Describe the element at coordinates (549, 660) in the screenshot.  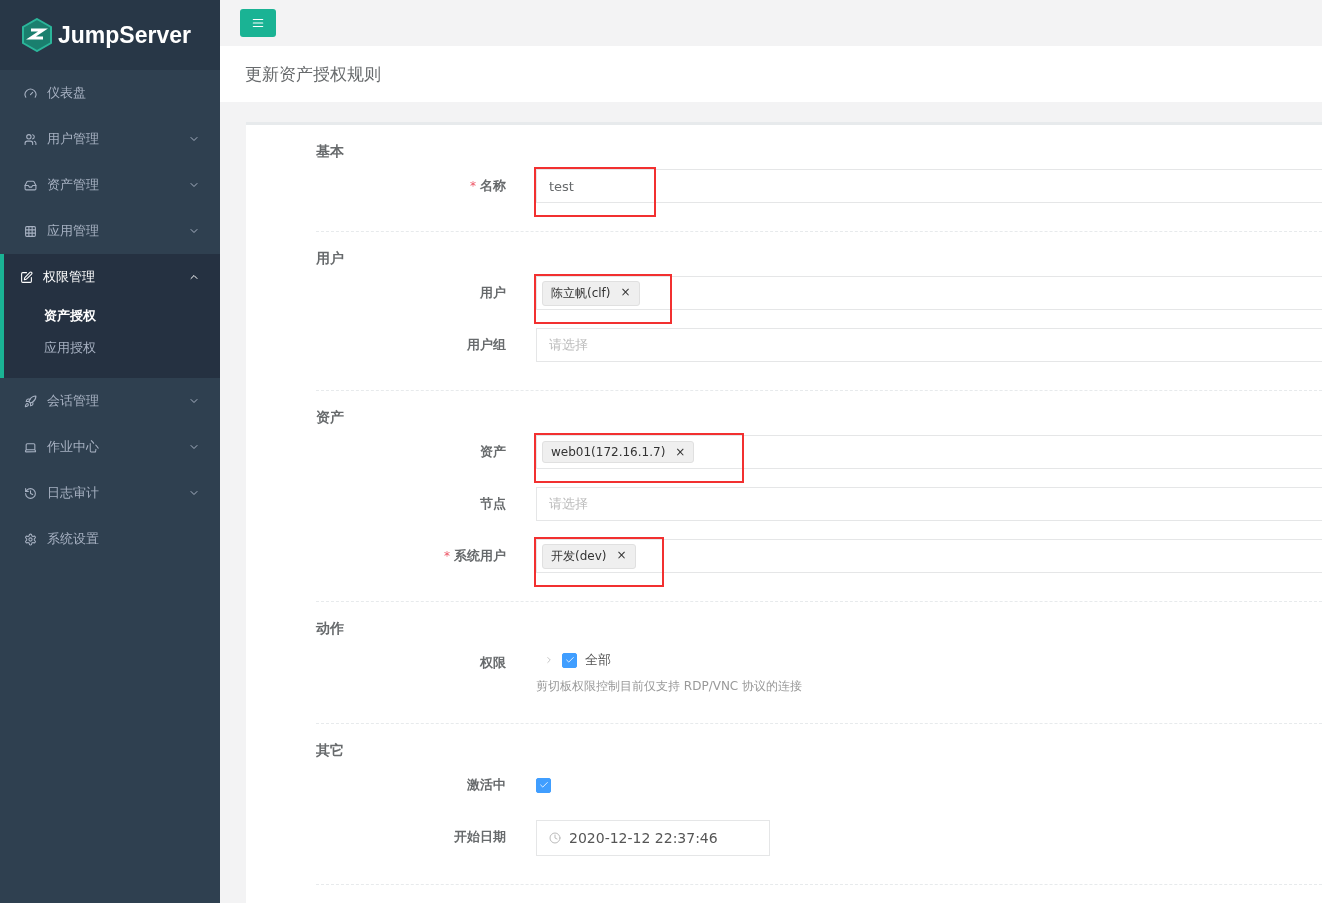
I see `expand-icon` at that location.